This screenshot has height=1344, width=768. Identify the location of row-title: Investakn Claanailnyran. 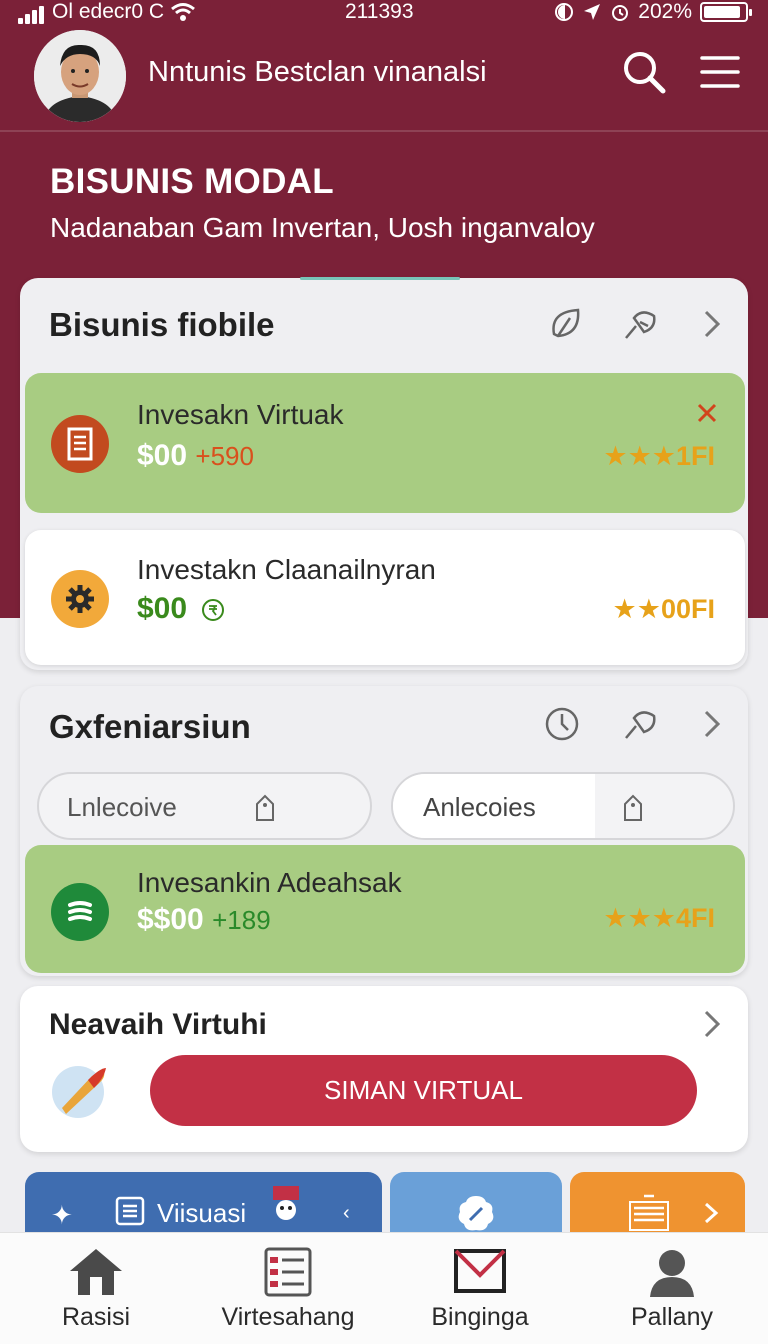
(286, 569).